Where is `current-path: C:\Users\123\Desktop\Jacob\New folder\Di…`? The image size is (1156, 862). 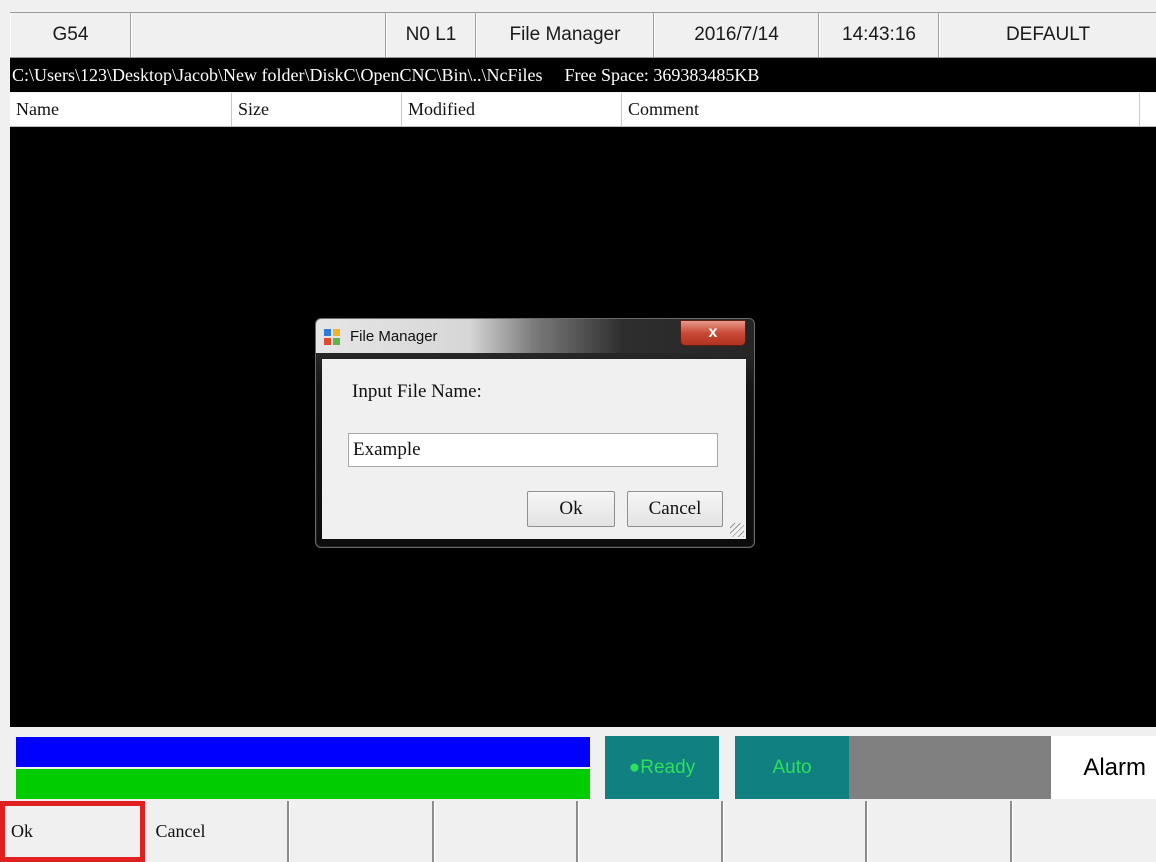
current-path: C:\Users\123\Desktop\Jacob\New folder\Di… is located at coordinates (277, 74).